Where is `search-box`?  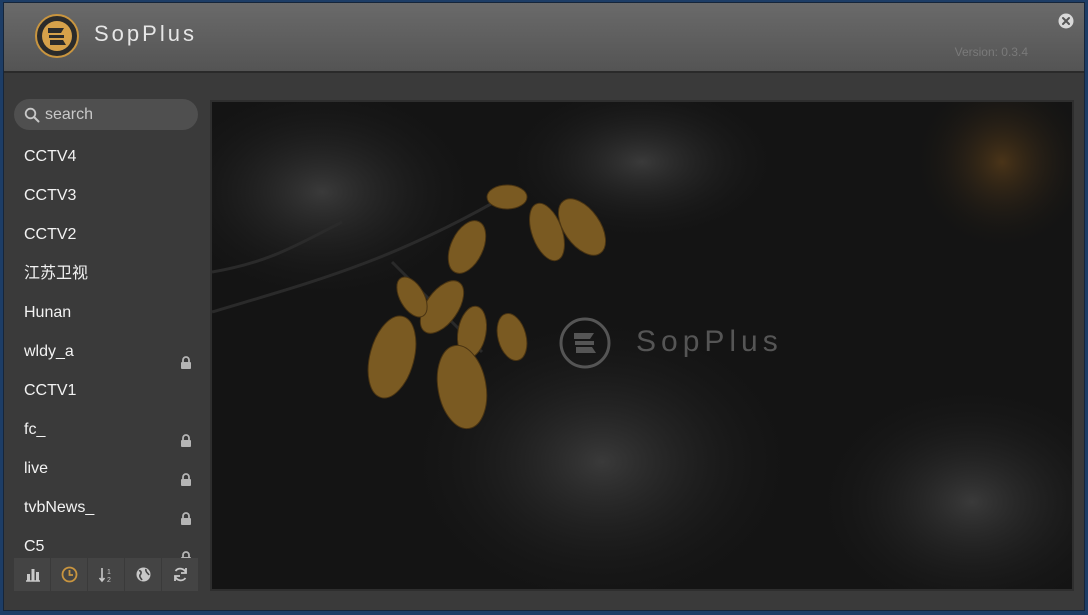 search-box is located at coordinates (106, 114).